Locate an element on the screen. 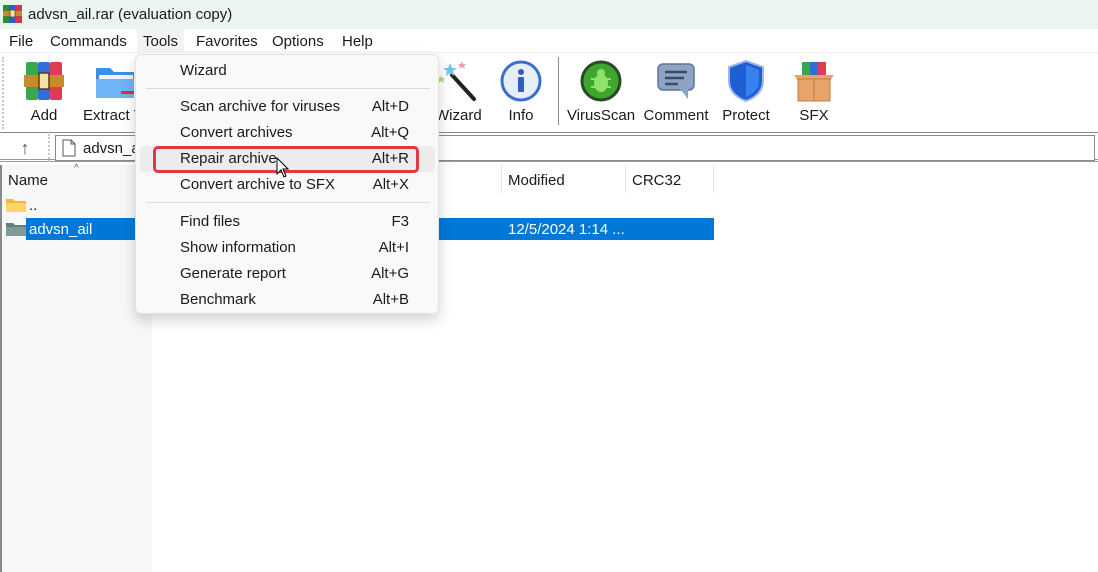 This screenshot has width=1098, height=572. menu-options: Options is located at coordinates (298, 41).